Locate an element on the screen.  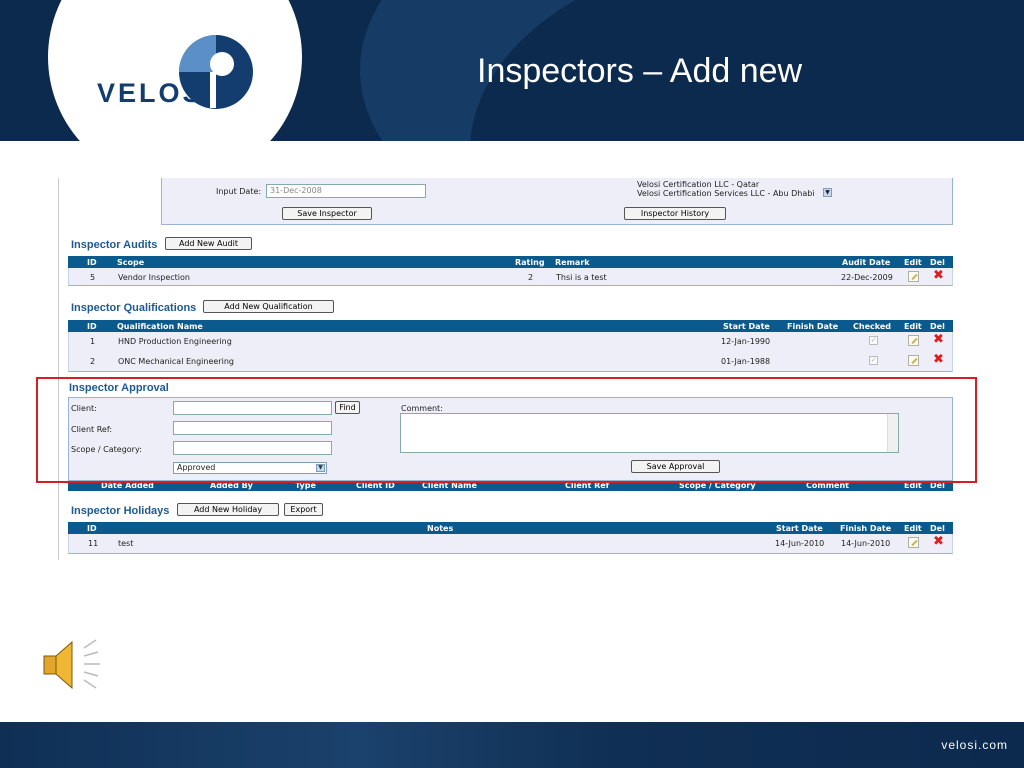
input-date-field: 31-Dec-2008 is located at coordinates (346, 191).